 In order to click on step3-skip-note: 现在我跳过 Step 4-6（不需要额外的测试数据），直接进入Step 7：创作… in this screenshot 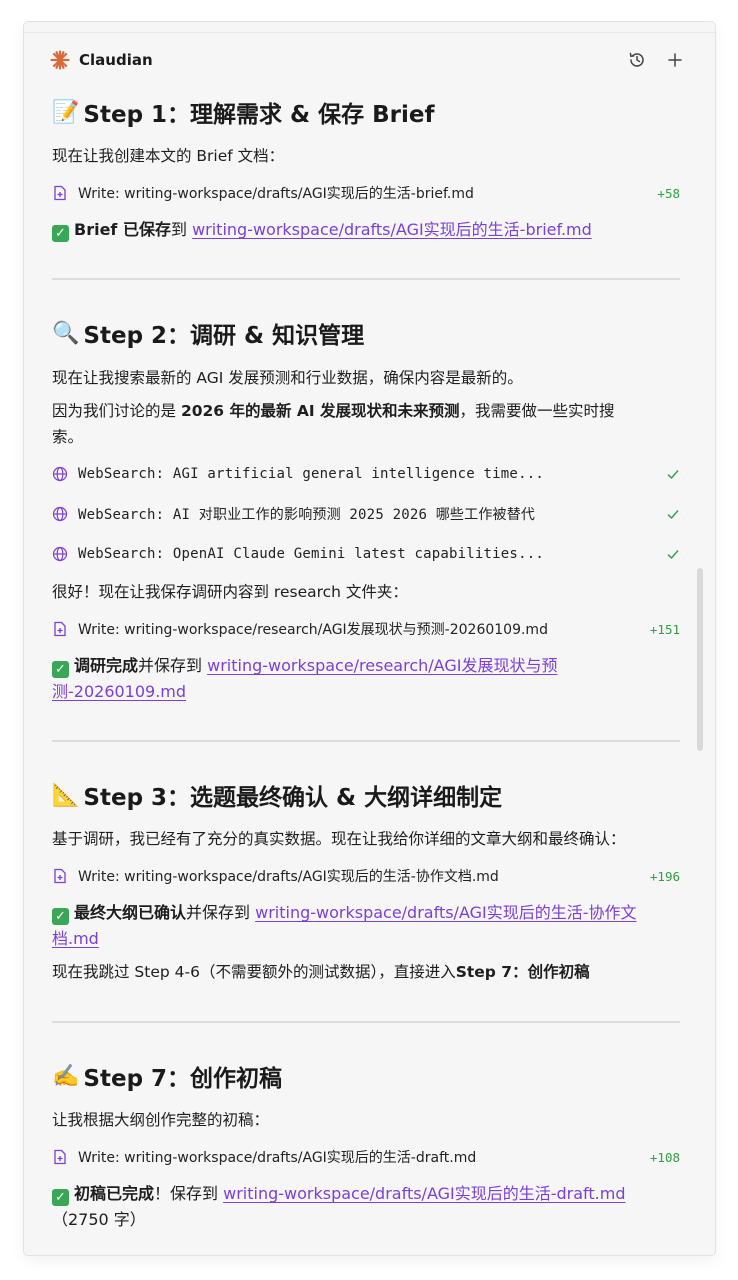, I will do `click(321, 972)`.